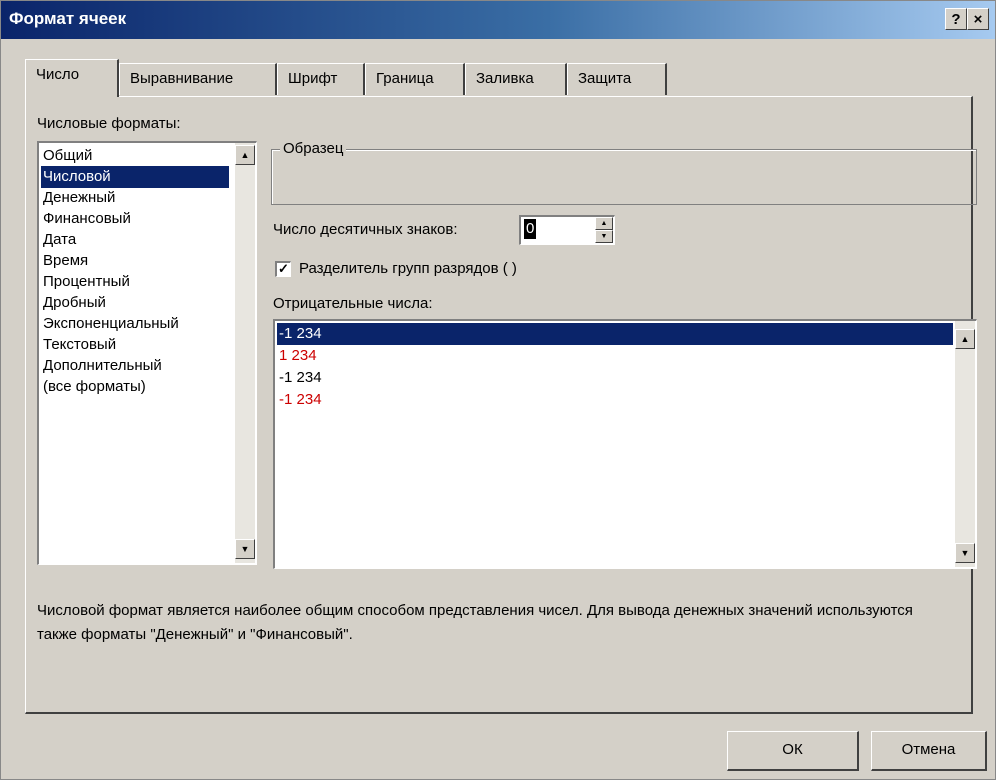 The image size is (996, 780). What do you see at coordinates (135, 303) in the screenshot?
I see `format-item-fraction: Дробный` at bounding box center [135, 303].